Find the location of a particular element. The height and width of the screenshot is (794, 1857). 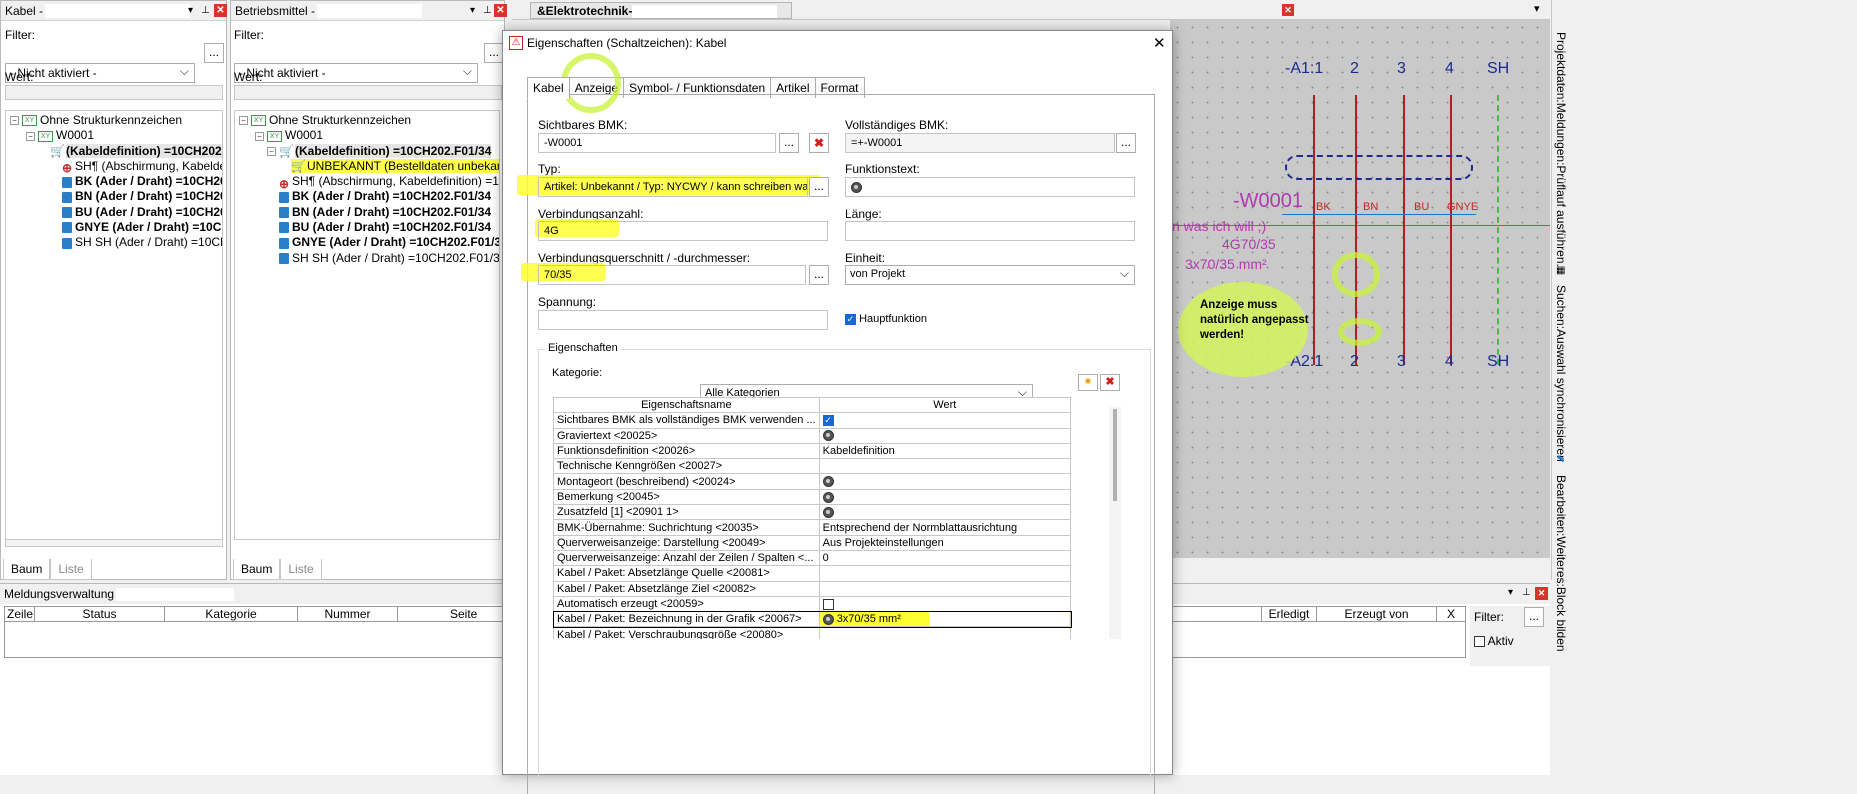

tab-close-icon: ✕ is located at coordinates (1288, 10).